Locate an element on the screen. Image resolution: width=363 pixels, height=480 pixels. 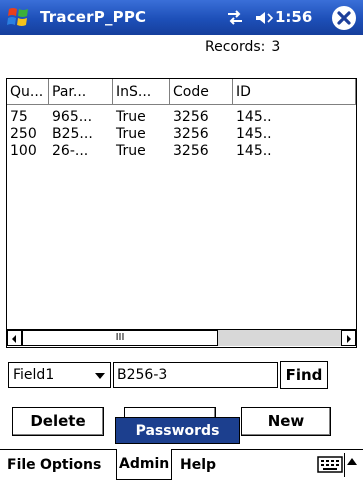
scroll-thumb: III is located at coordinates (120, 338).